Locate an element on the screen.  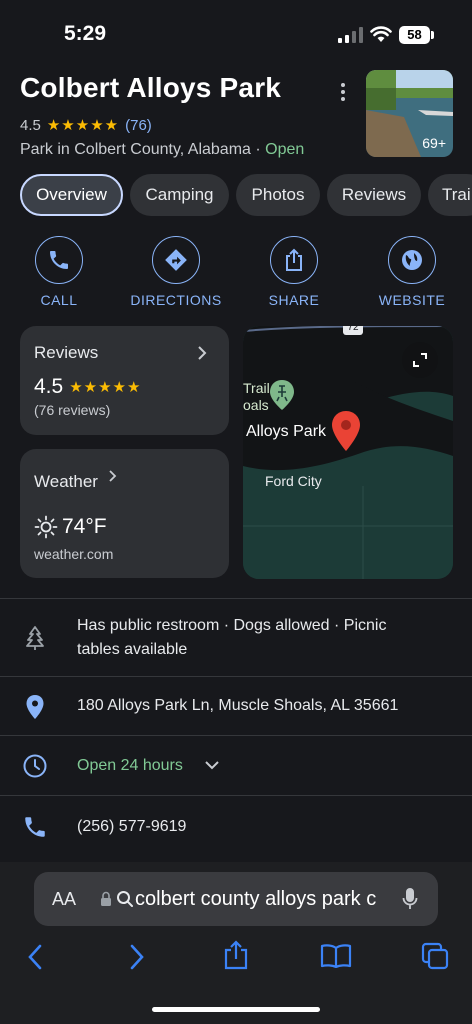
tab-trails: Trai is located at coordinates (450, 195).